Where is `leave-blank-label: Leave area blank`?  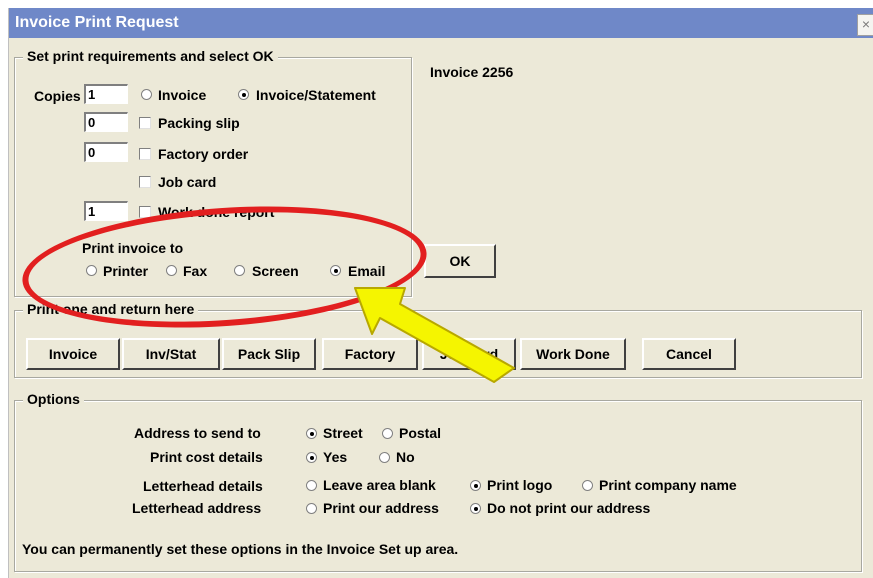 leave-blank-label: Leave area blank is located at coordinates (379, 485).